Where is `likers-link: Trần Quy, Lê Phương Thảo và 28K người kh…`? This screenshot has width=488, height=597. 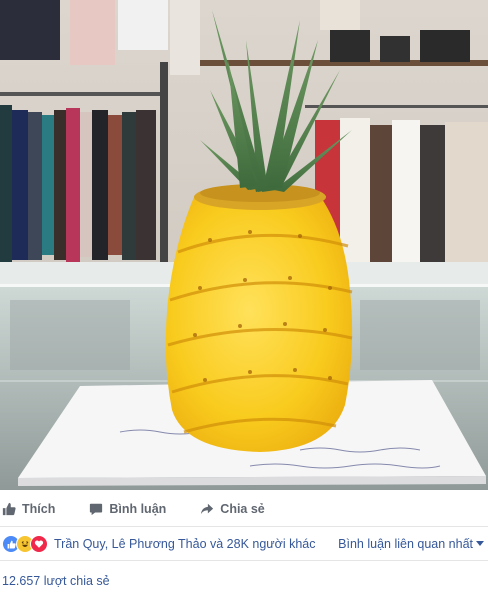 likers-link: Trần Quy, Lê Phương Thảo và 28K người kh… is located at coordinates (185, 544).